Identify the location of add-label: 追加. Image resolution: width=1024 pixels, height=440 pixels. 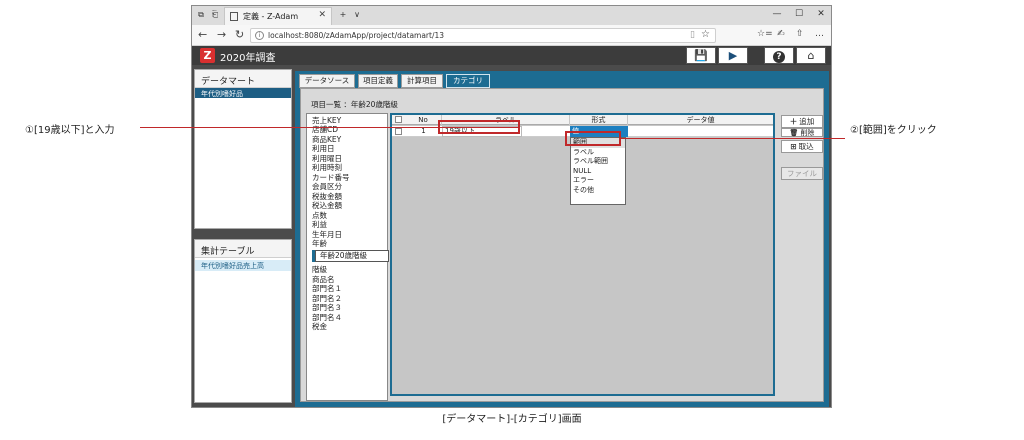
(807, 121).